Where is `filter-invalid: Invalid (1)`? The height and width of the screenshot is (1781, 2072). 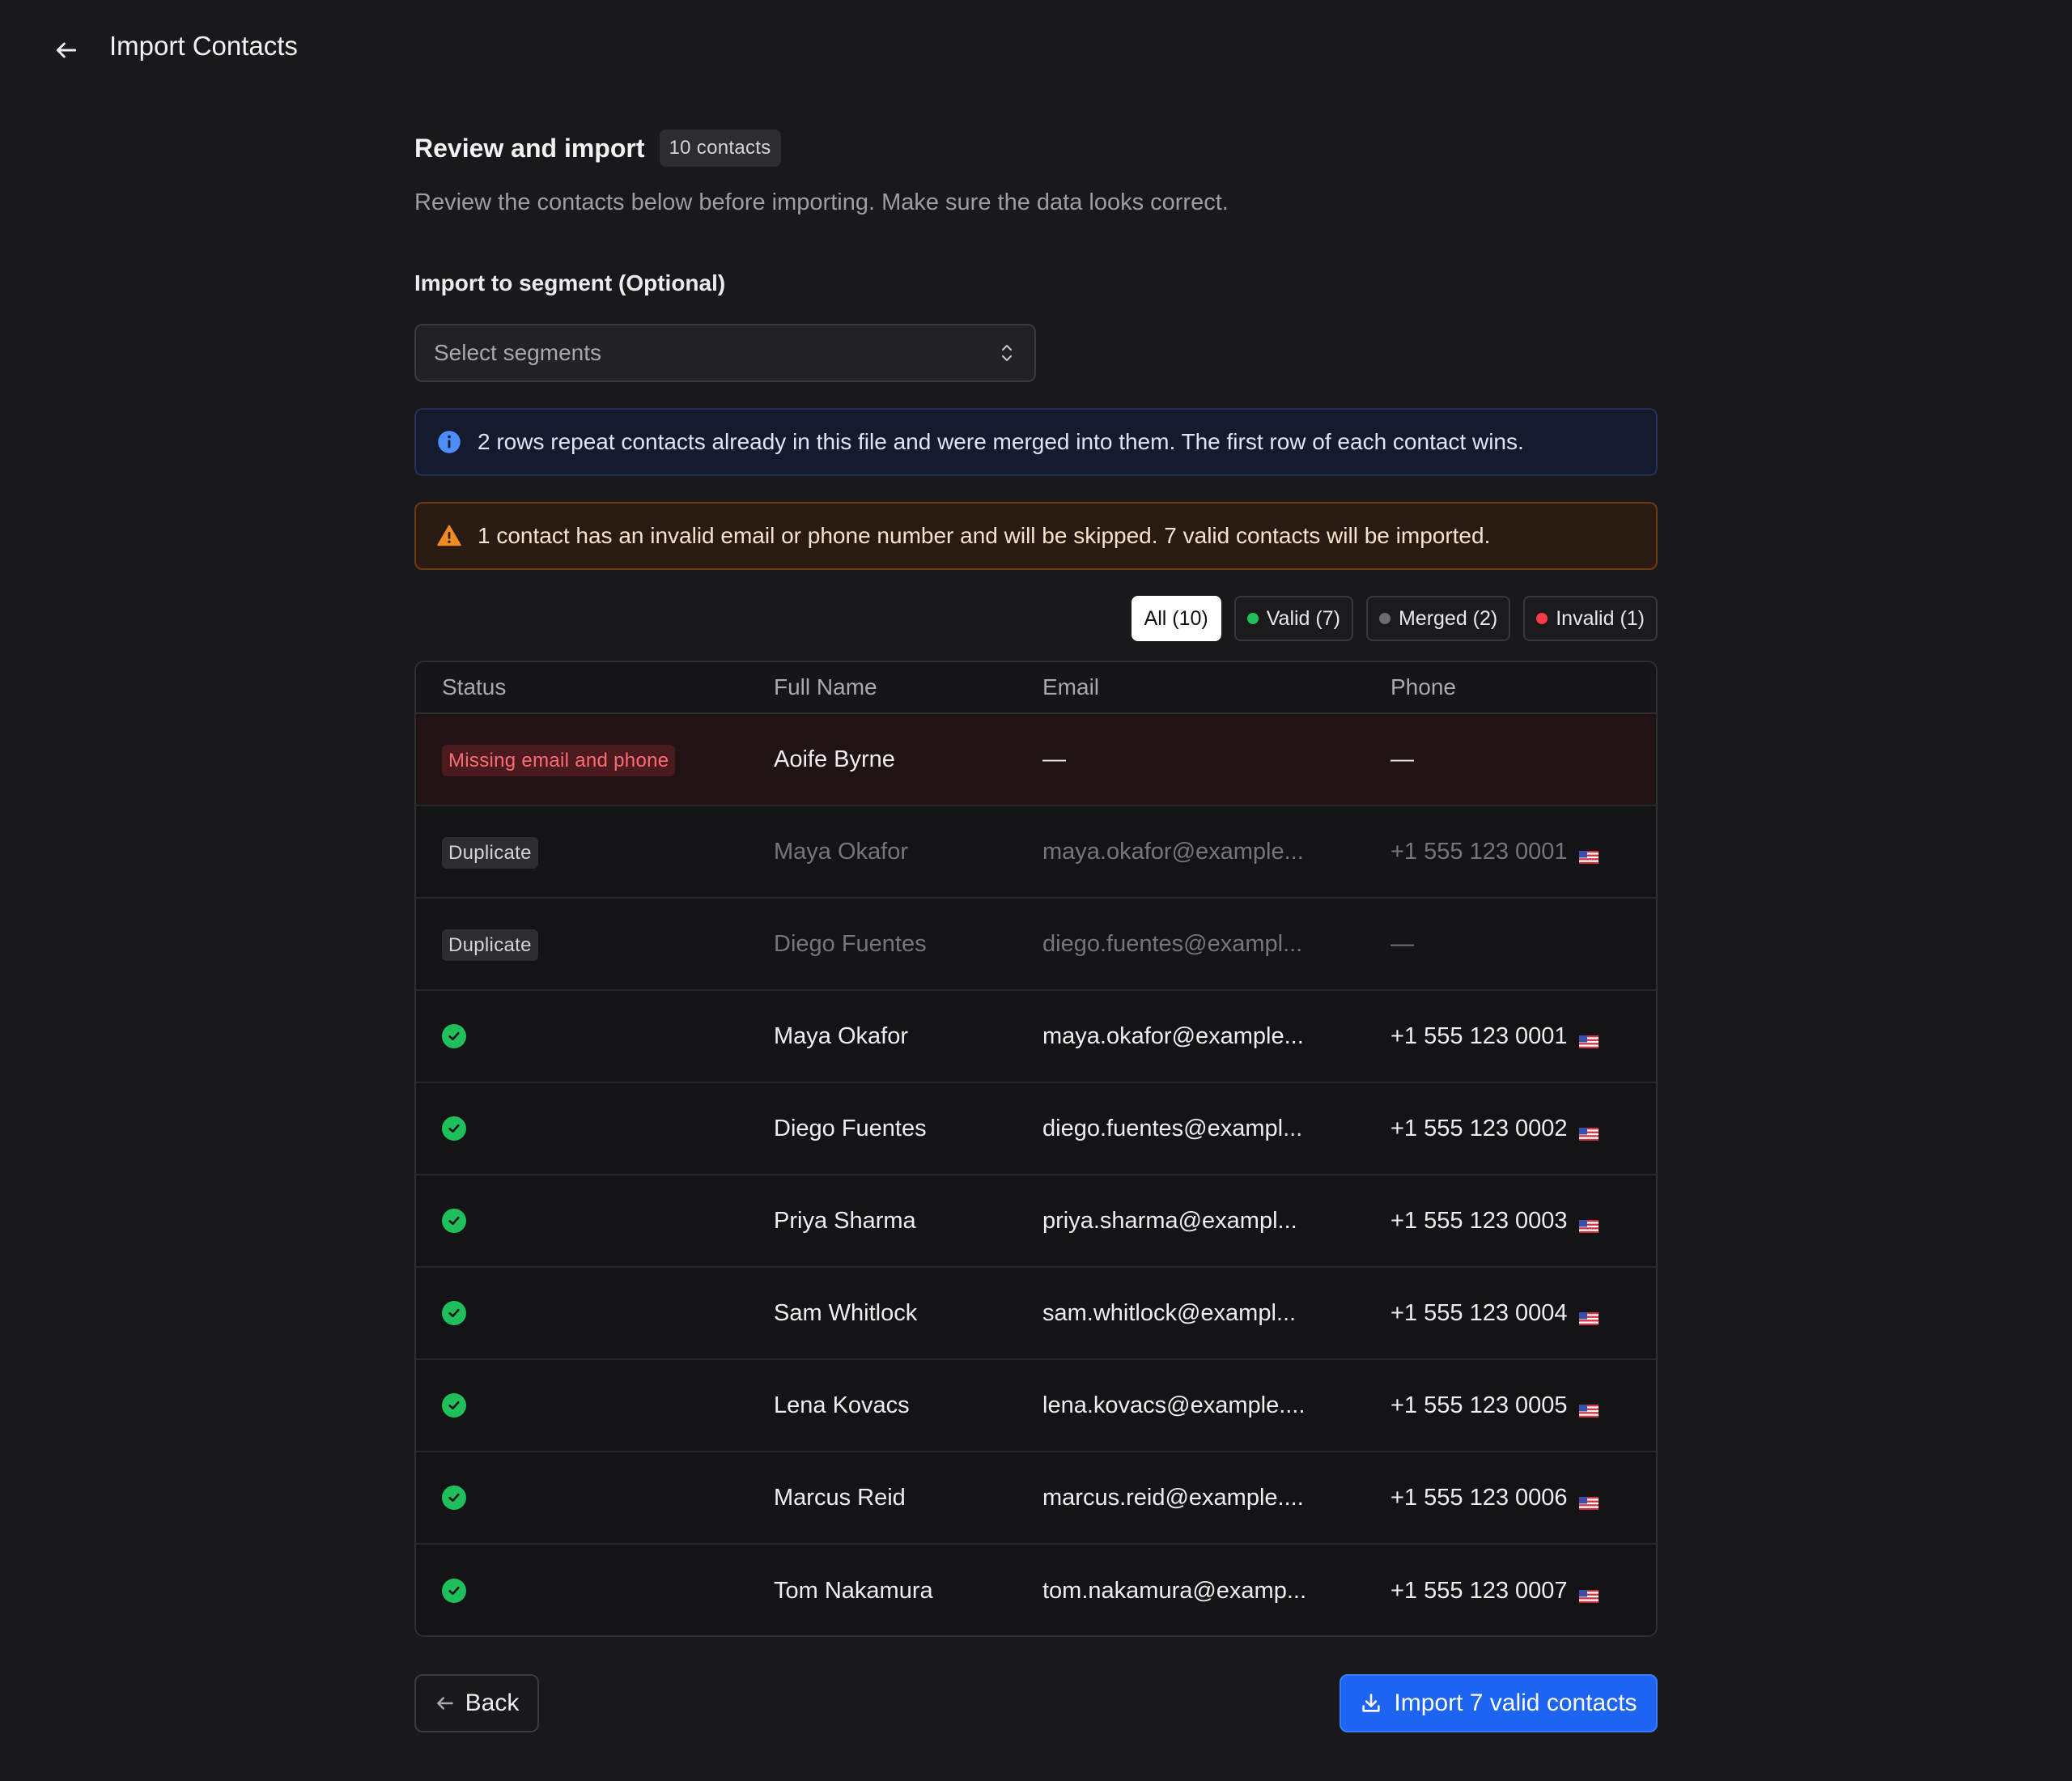 filter-invalid: Invalid (1) is located at coordinates (1590, 618).